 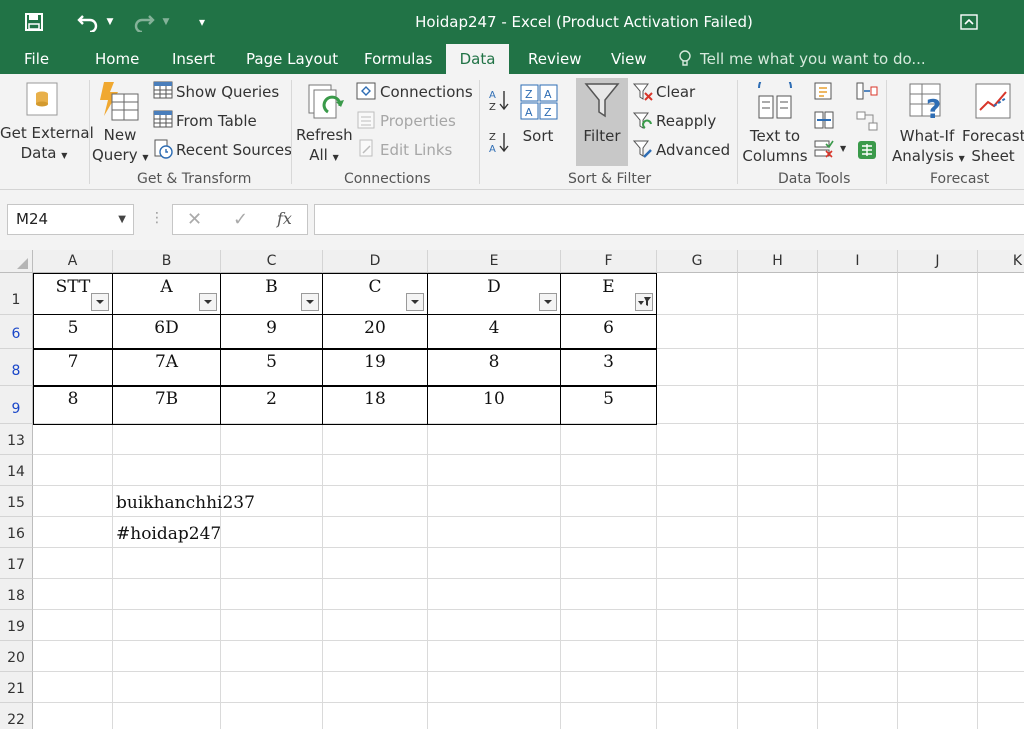 I want to click on show-queries-button: Show Queries, so click(x=227, y=92).